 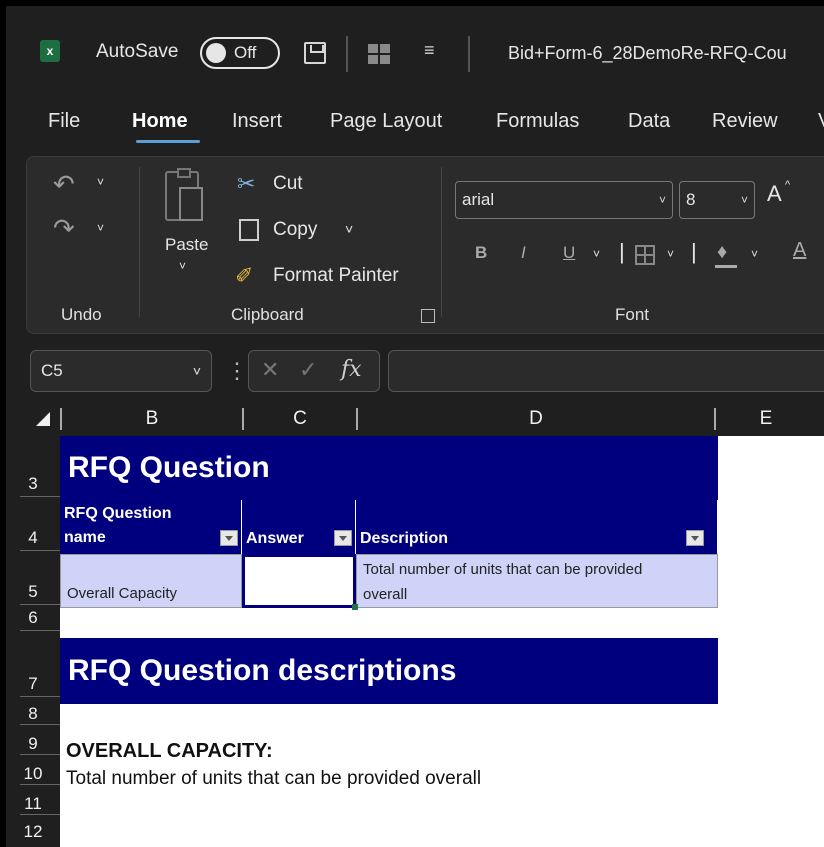 I want to click on active-tab-indicator, so click(x=168, y=141).